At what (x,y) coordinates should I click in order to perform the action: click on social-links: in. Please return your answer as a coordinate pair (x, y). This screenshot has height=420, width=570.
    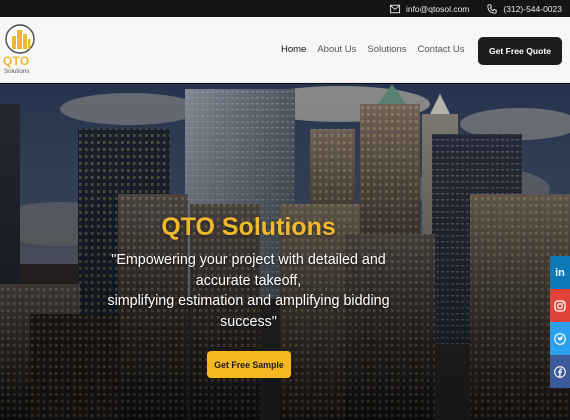
    Looking at the image, I should click on (560, 322).